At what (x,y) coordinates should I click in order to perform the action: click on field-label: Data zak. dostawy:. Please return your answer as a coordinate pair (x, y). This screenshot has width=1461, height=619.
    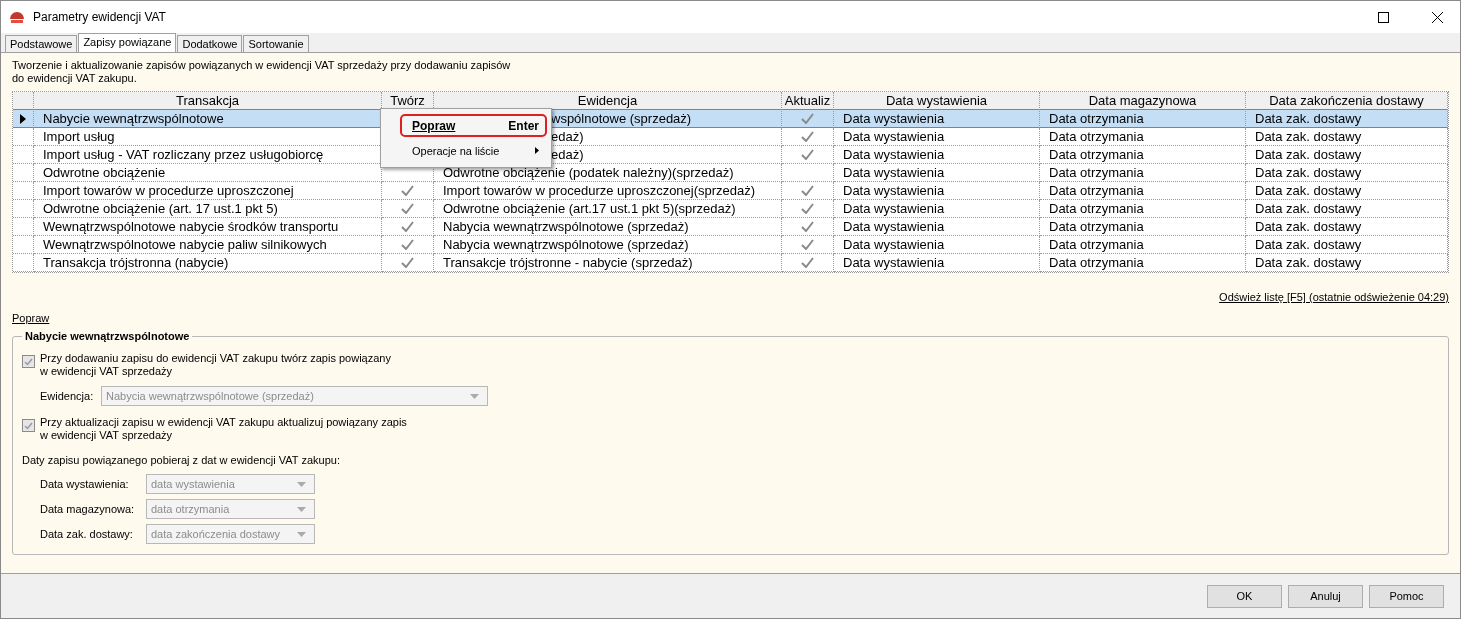
    Looking at the image, I should click on (87, 534).